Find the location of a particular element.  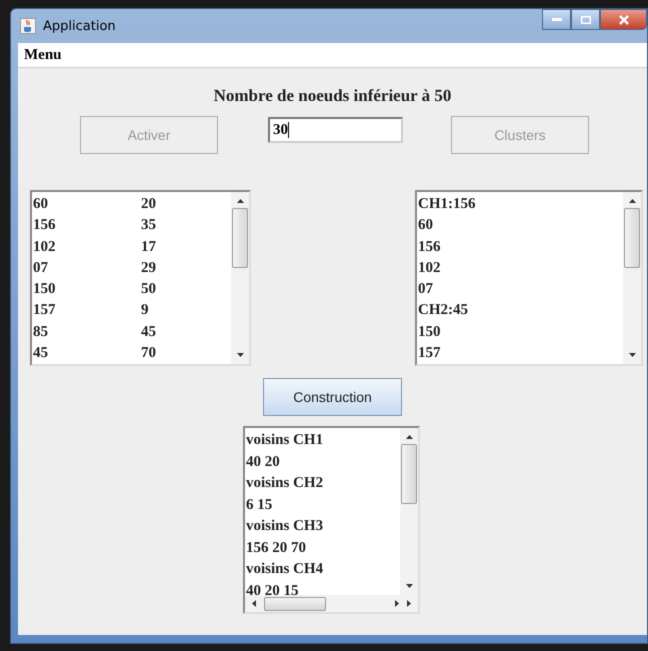

horizontal-scrollbar is located at coordinates (331, 603).